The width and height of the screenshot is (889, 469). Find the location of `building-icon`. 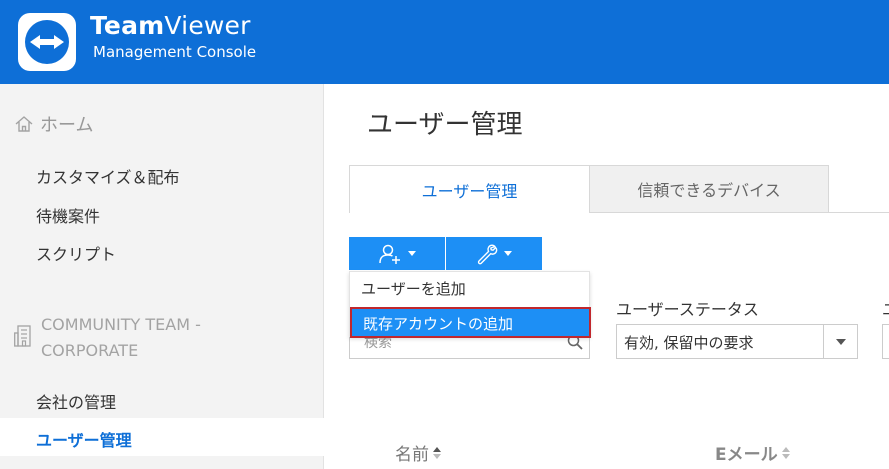

building-icon is located at coordinates (22, 336).